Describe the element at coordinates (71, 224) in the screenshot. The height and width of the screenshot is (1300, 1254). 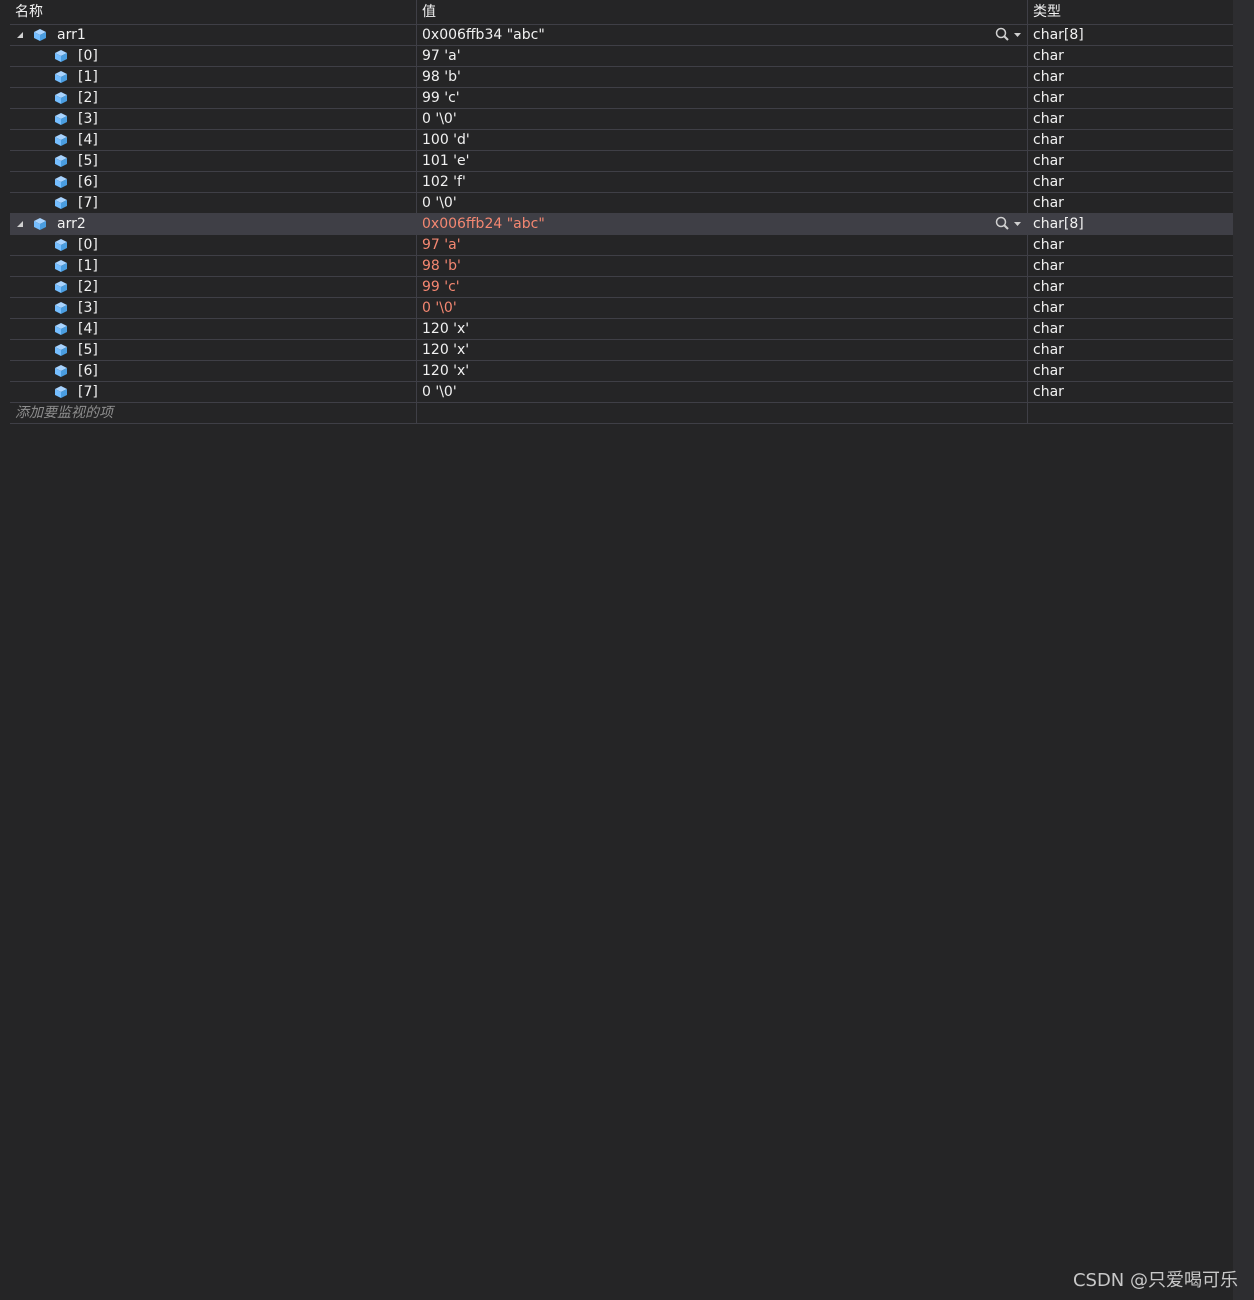
I see `variable-name: arr2` at that location.